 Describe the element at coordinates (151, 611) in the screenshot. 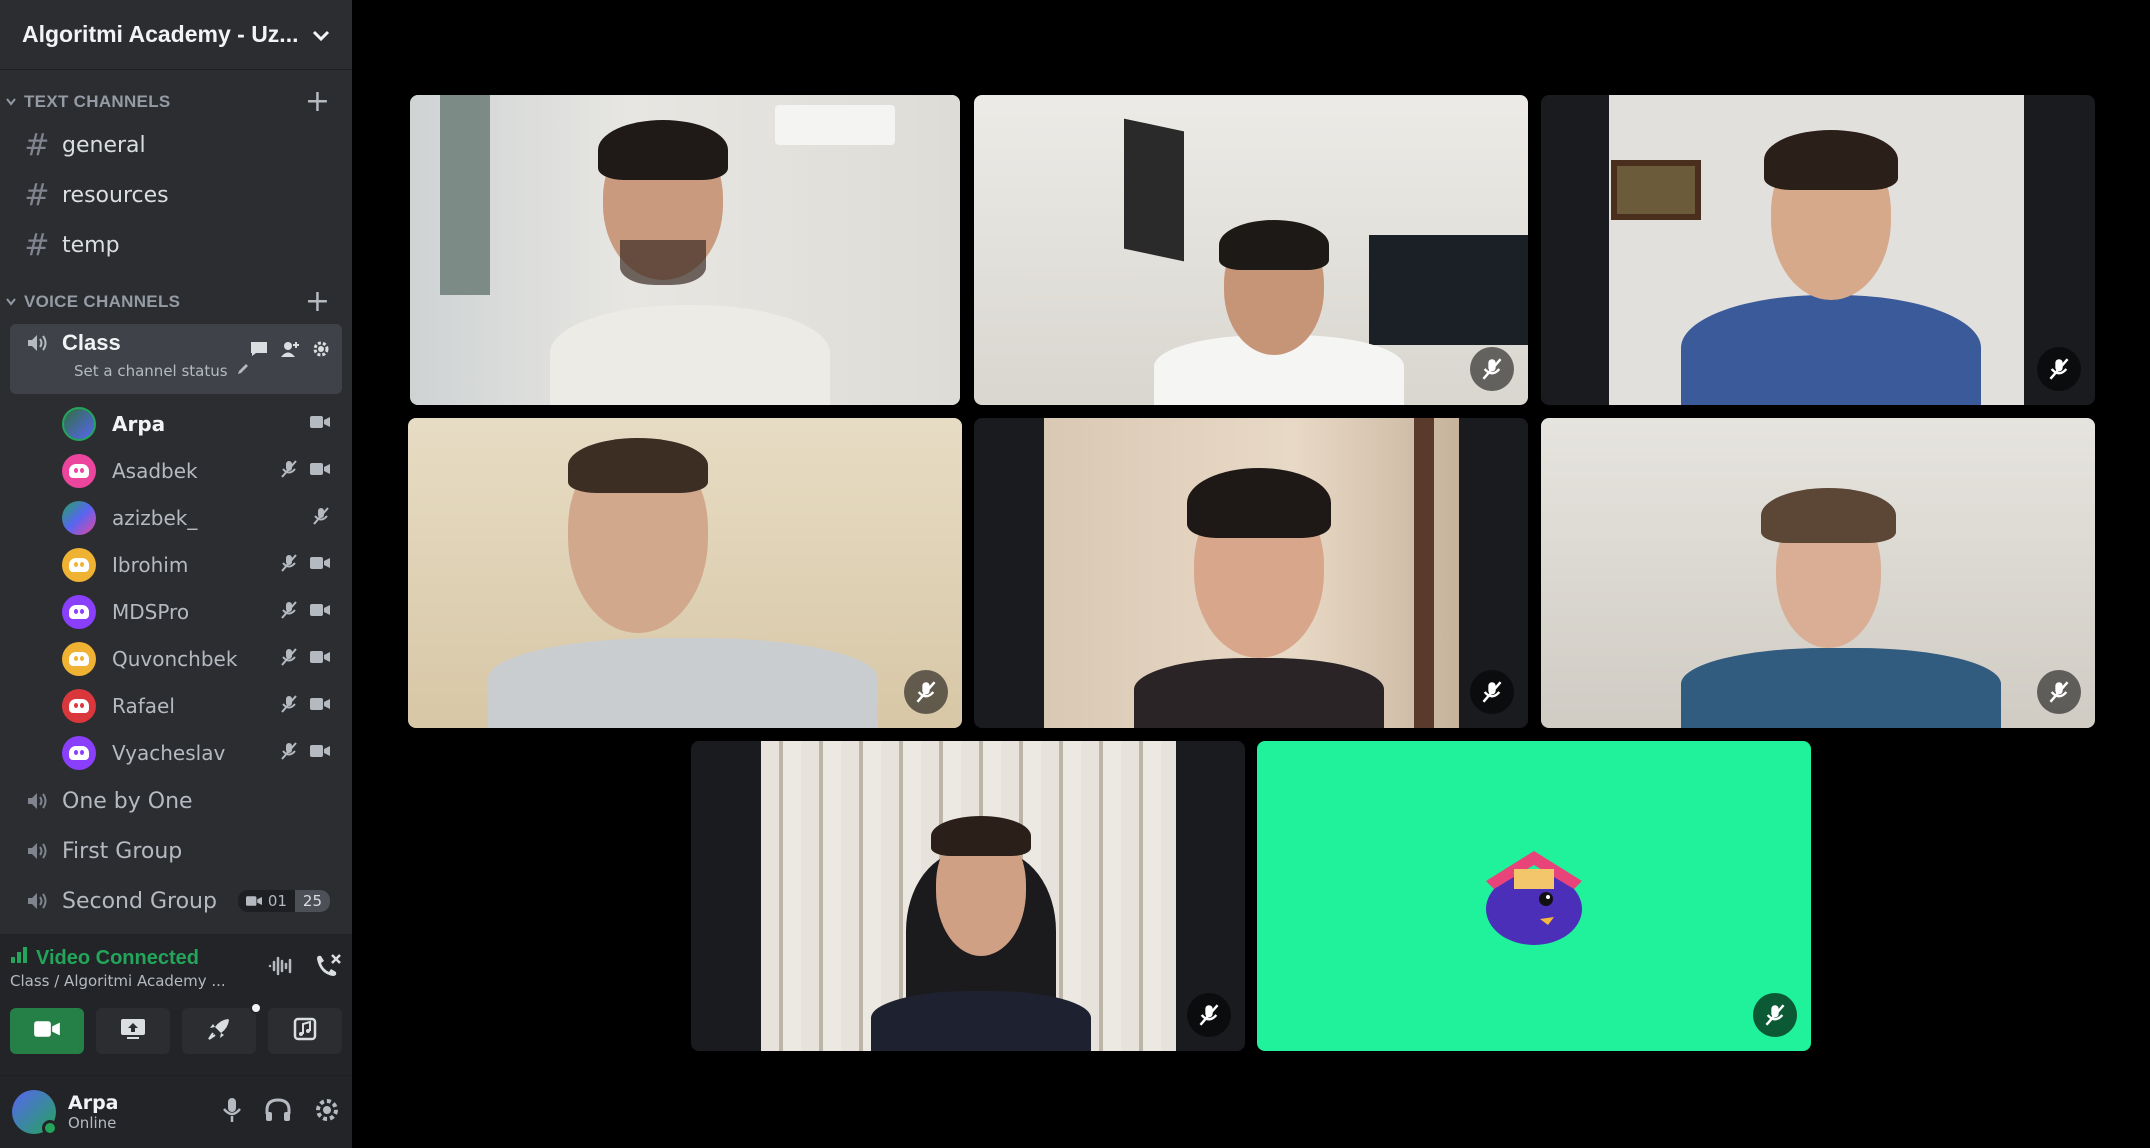

I see `voice-user-name: MDSPro` at that location.